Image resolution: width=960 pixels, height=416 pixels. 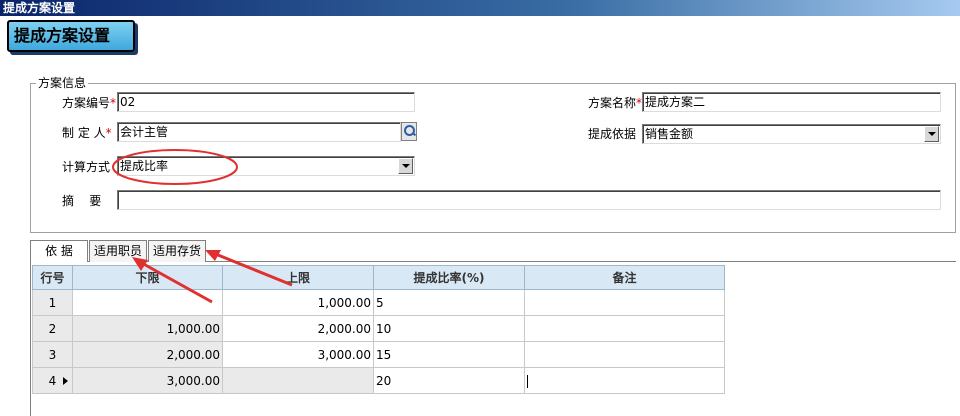 What do you see at coordinates (529, 200) in the screenshot?
I see `summary-input` at bounding box center [529, 200].